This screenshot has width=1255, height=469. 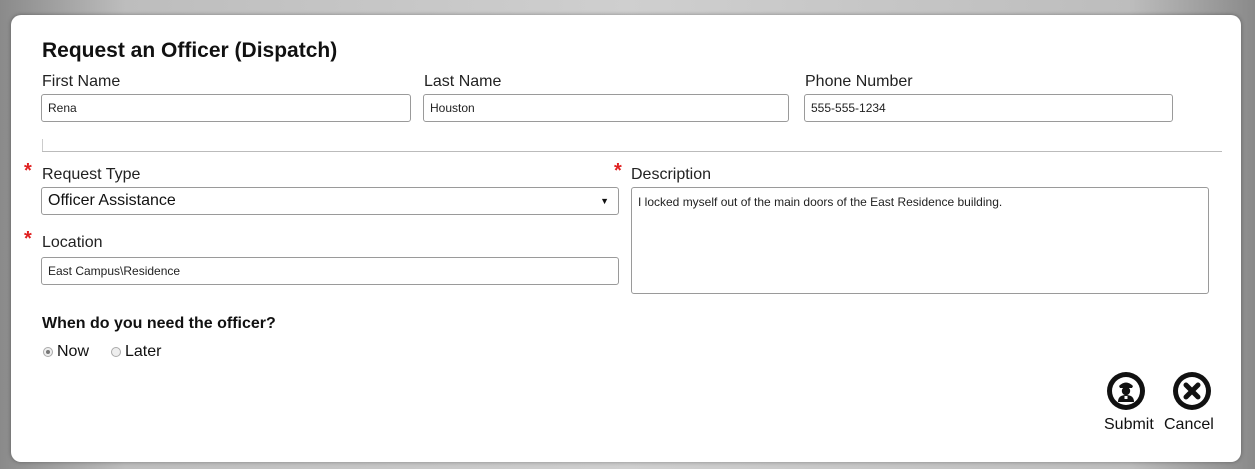 I want to click on radio-option-now: Now, so click(x=66, y=352).